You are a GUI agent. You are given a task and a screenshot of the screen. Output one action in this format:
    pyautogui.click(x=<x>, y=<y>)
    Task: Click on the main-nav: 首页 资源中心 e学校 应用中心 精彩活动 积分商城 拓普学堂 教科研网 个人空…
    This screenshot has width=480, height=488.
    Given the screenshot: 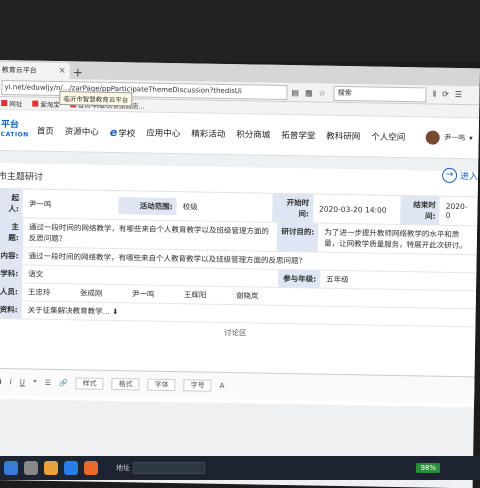 What is the action you would take?
    pyautogui.click(x=232, y=134)
    